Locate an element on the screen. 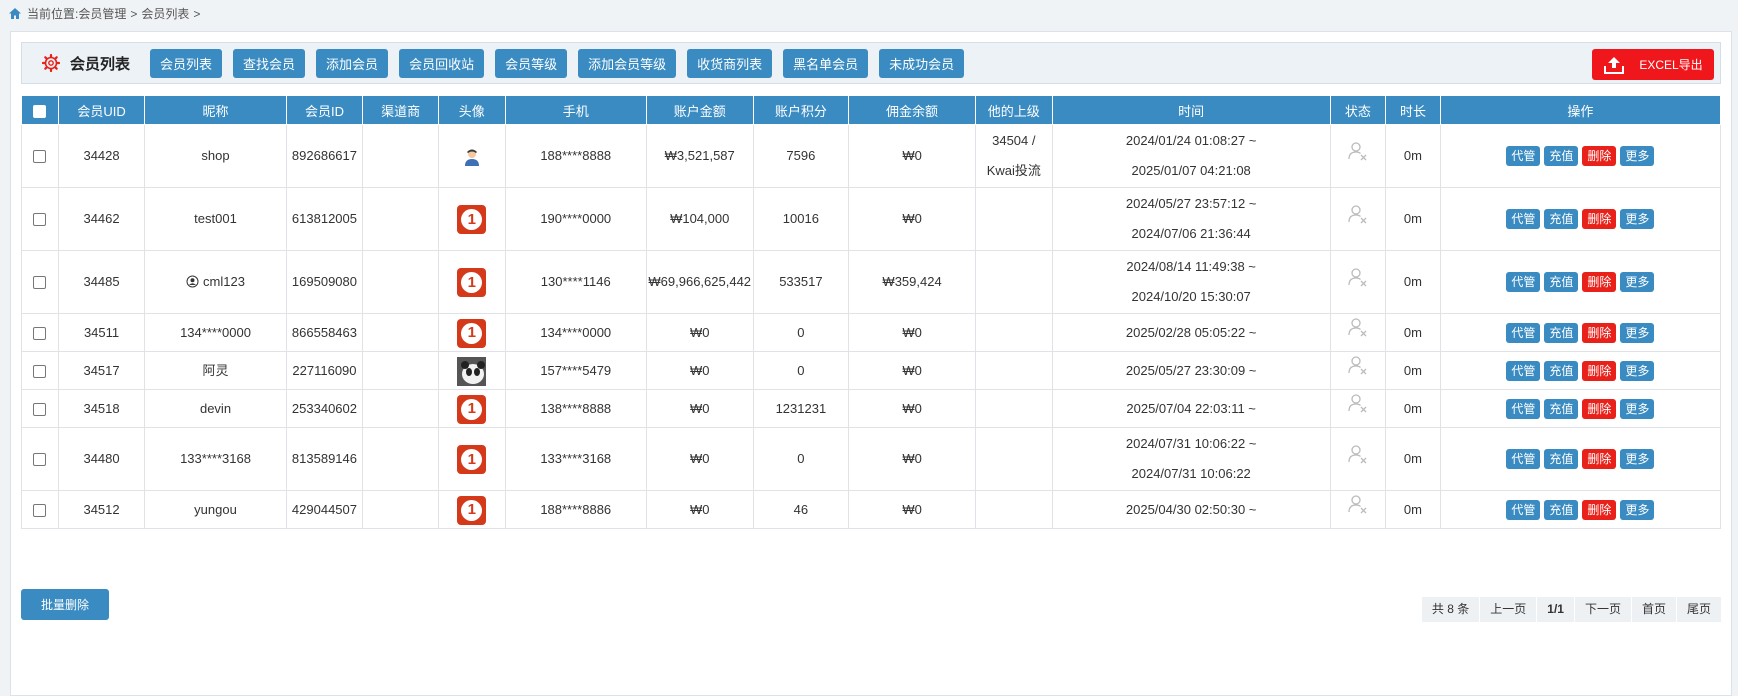 Image resolution: width=1738 pixels, height=696 pixels. points-text: 46 is located at coordinates (801, 509).